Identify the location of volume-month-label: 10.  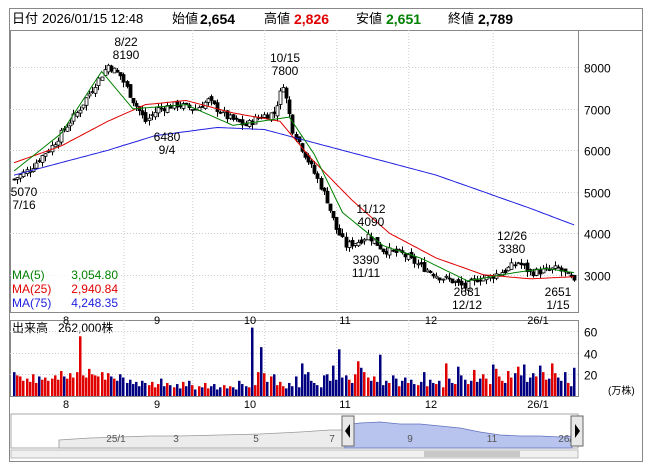
(250, 405).